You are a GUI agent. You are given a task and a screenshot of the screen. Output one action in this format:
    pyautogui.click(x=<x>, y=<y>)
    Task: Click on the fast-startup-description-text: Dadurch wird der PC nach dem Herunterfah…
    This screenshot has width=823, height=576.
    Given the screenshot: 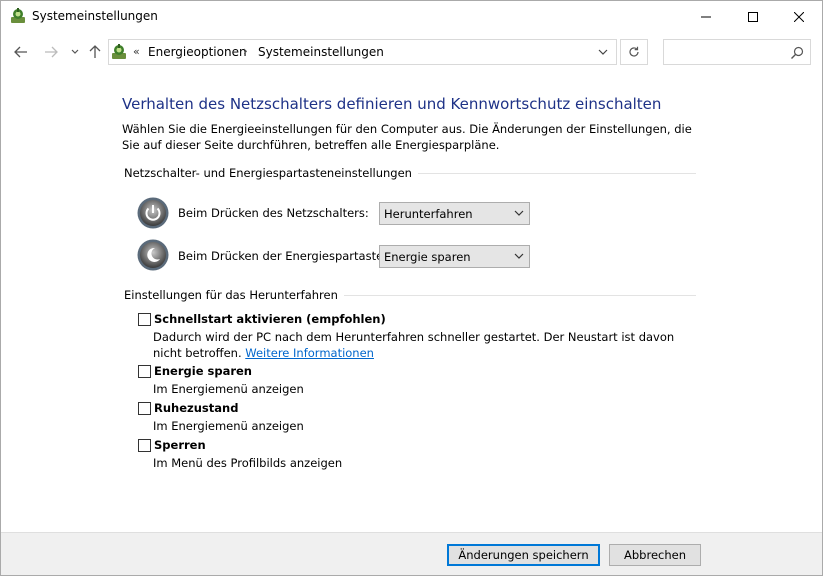 What is the action you would take?
    pyautogui.click(x=414, y=345)
    